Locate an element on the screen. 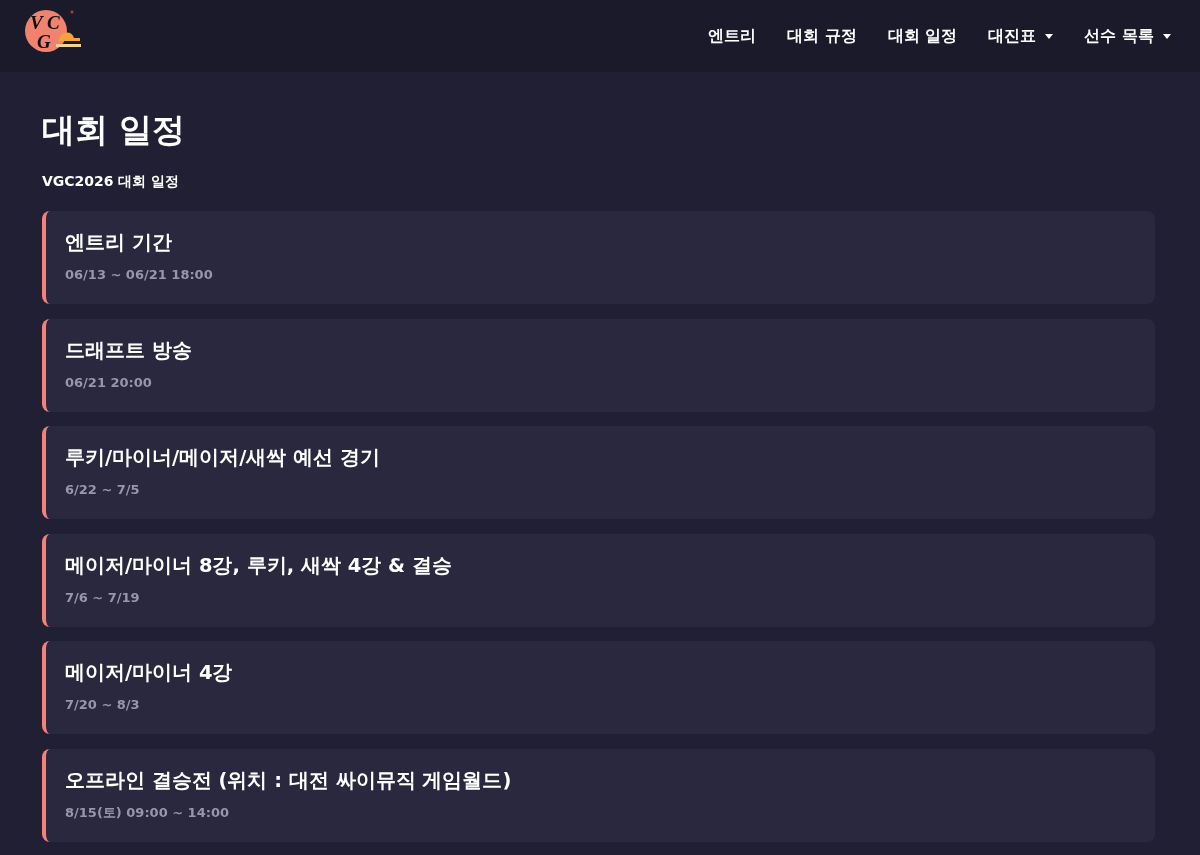 Image resolution: width=1200 pixels, height=855 pixels. event-date: 7/6 ~ 7/19 is located at coordinates (103, 597).